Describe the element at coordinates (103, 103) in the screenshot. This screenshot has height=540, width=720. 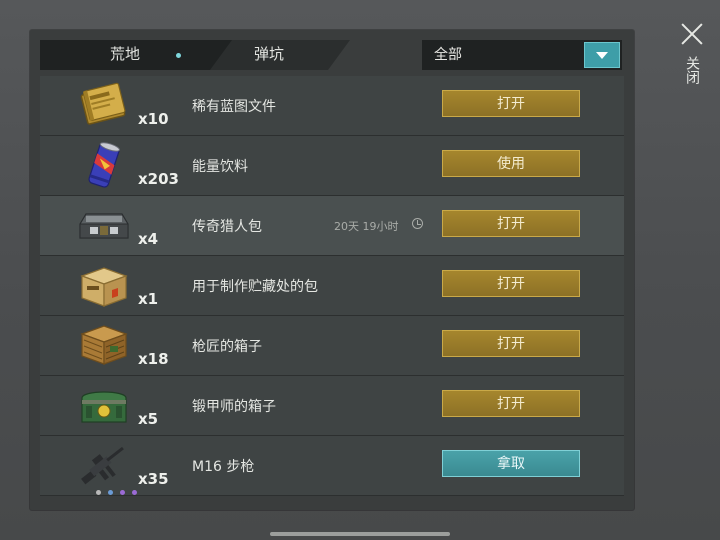
I see `blueprint-folder-icon` at that location.